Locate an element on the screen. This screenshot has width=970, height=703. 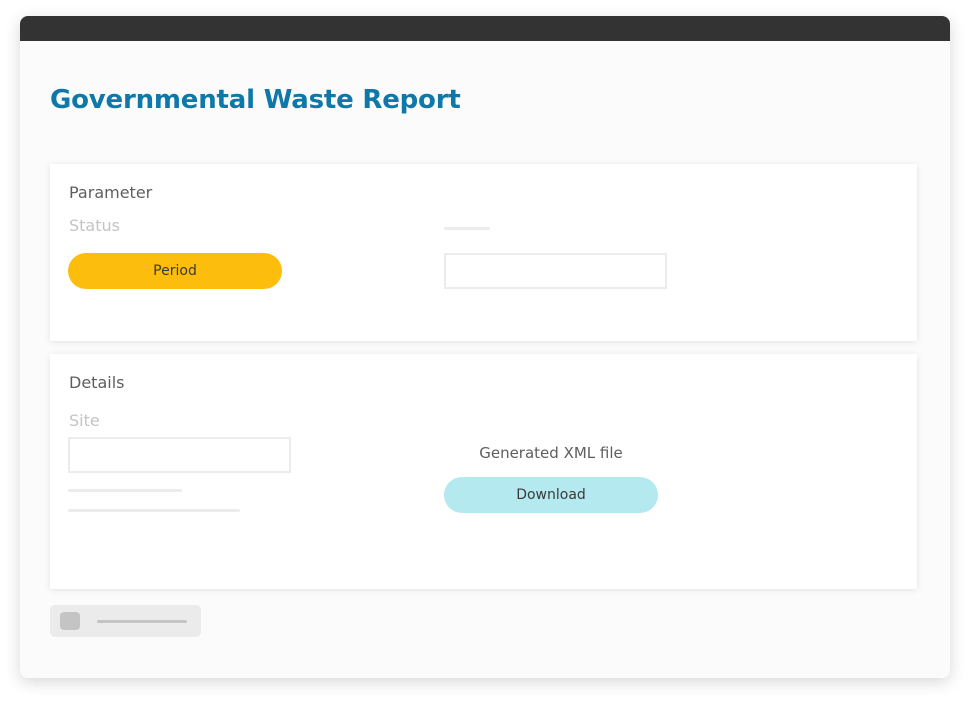
status-label: Status is located at coordinates (94, 225).